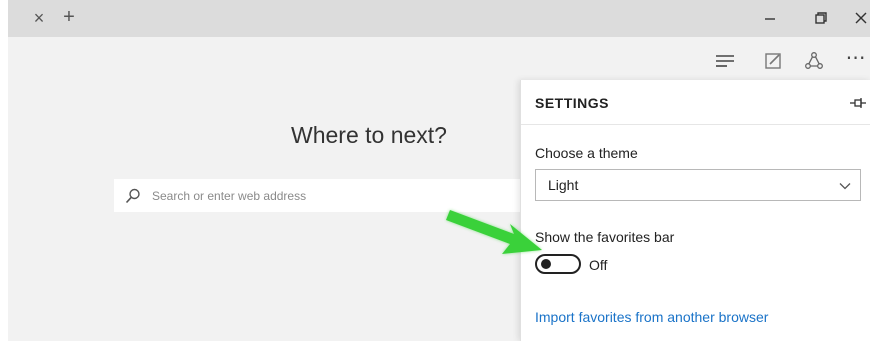 The image size is (870, 341). What do you see at coordinates (586, 153) in the screenshot?
I see `theme-label: Choose a theme` at bounding box center [586, 153].